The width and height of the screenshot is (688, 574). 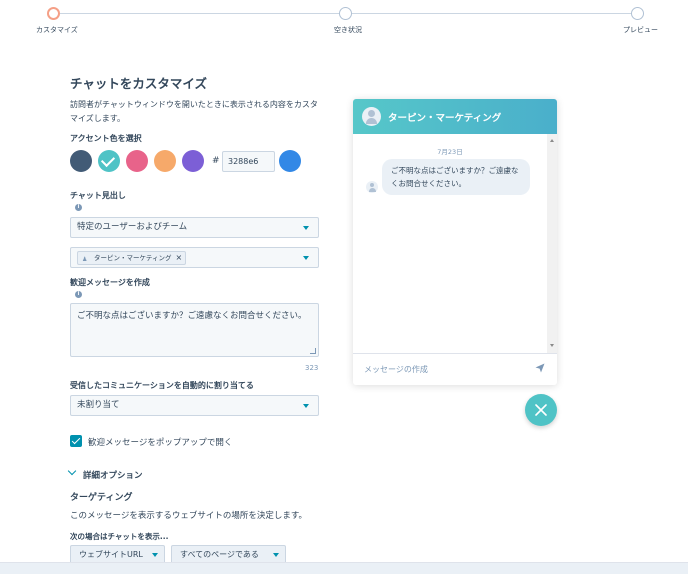 I want to click on step-dot-preview, so click(x=637, y=13).